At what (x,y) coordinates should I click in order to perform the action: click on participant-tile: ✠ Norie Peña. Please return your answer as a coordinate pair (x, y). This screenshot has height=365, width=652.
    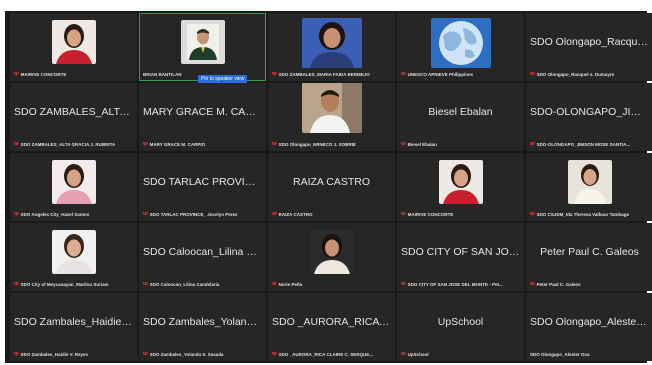
    Looking at the image, I should click on (331, 257).